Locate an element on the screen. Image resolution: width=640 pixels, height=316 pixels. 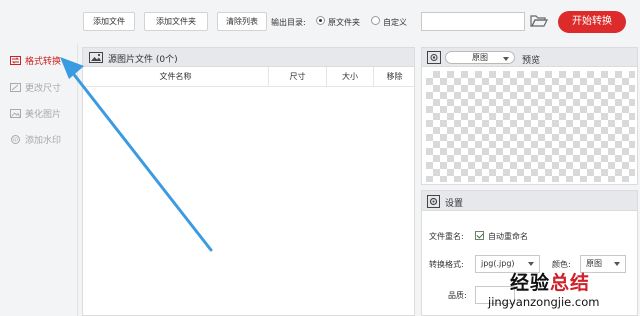
file-panel-title: 源图片文件 (0个) is located at coordinates (143, 60).